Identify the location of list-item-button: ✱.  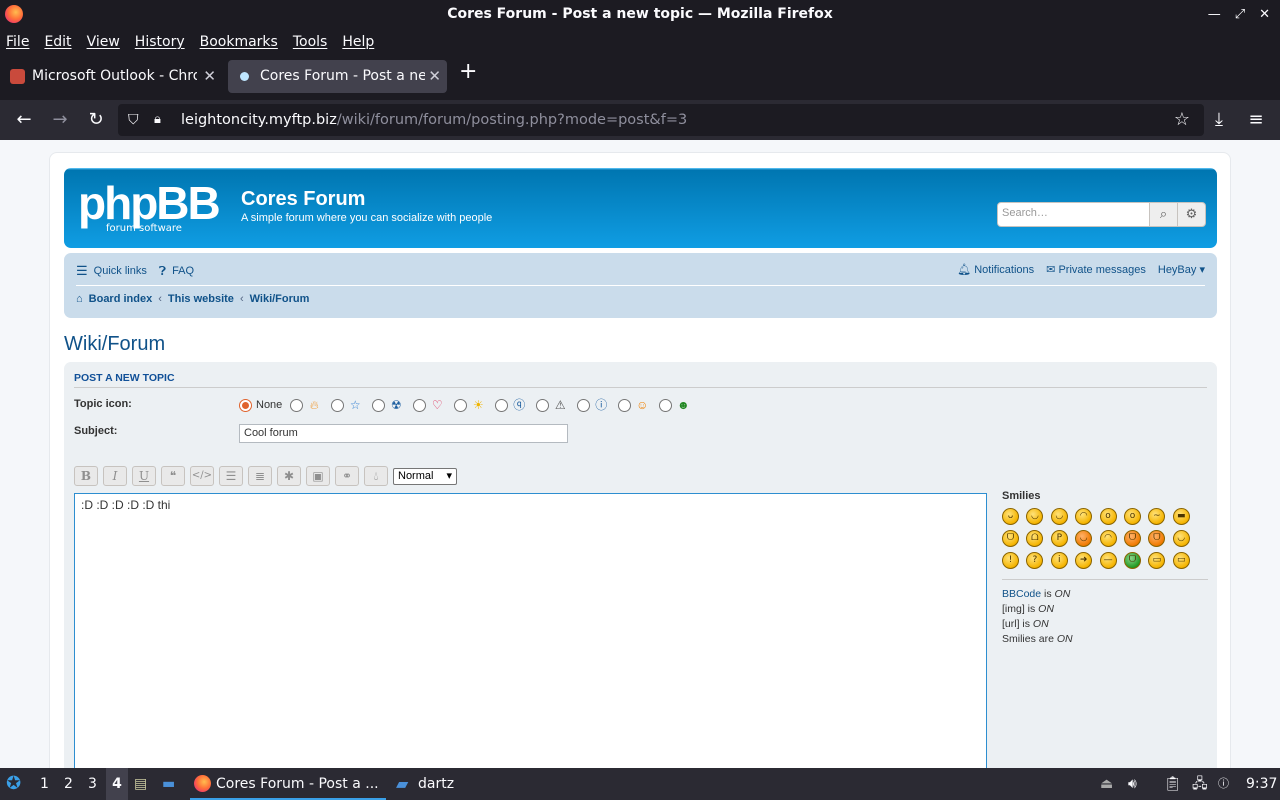
(289, 476).